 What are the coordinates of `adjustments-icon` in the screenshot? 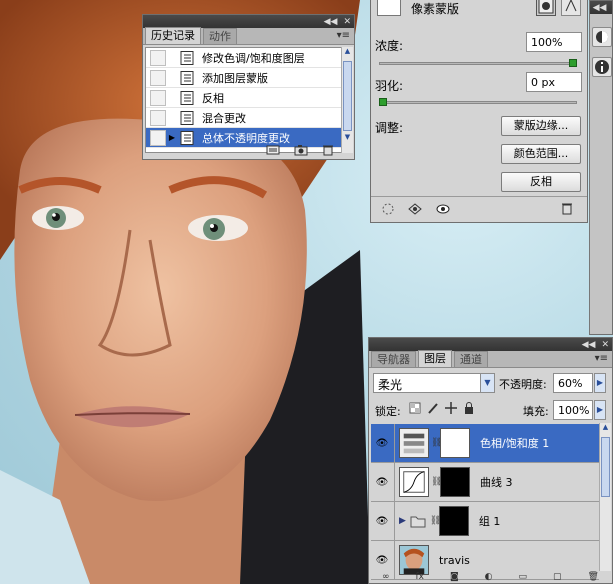 It's located at (602, 37).